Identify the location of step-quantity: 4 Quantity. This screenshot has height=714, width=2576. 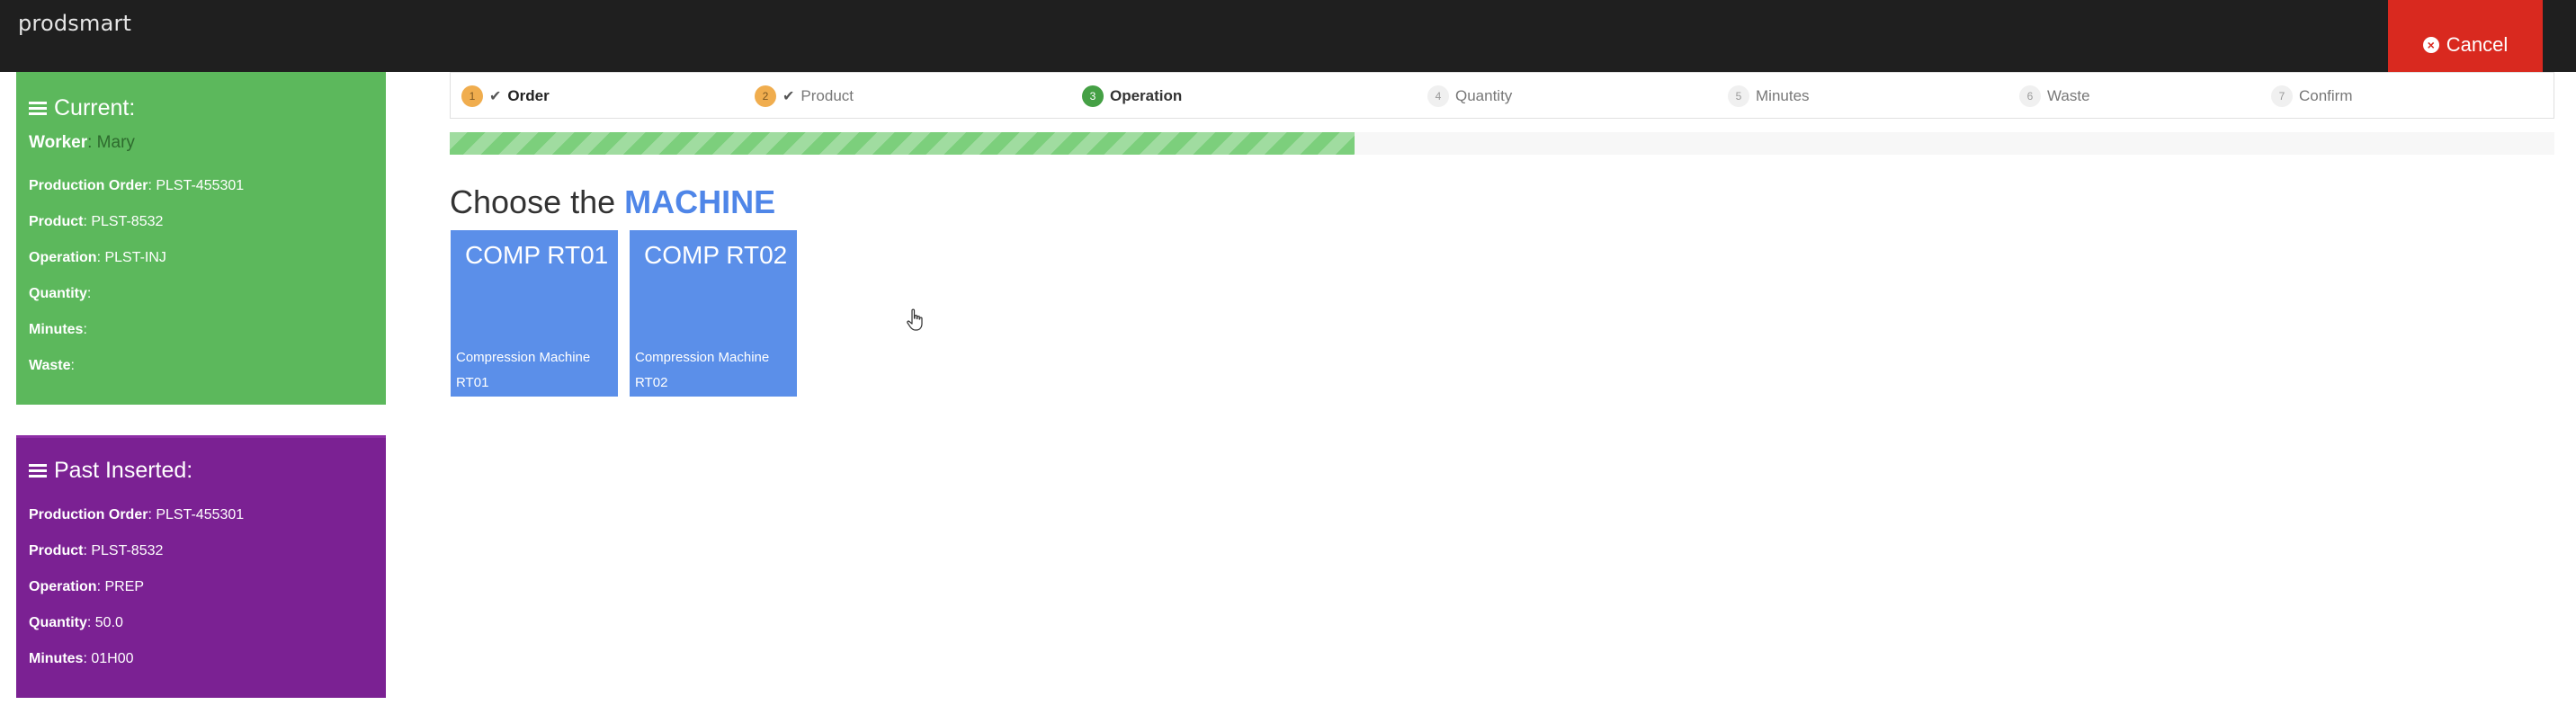
(1469, 96).